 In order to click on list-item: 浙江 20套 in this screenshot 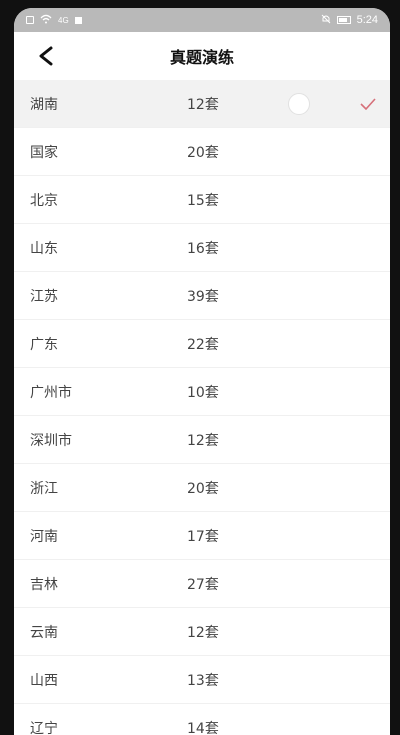, I will do `click(202, 488)`.